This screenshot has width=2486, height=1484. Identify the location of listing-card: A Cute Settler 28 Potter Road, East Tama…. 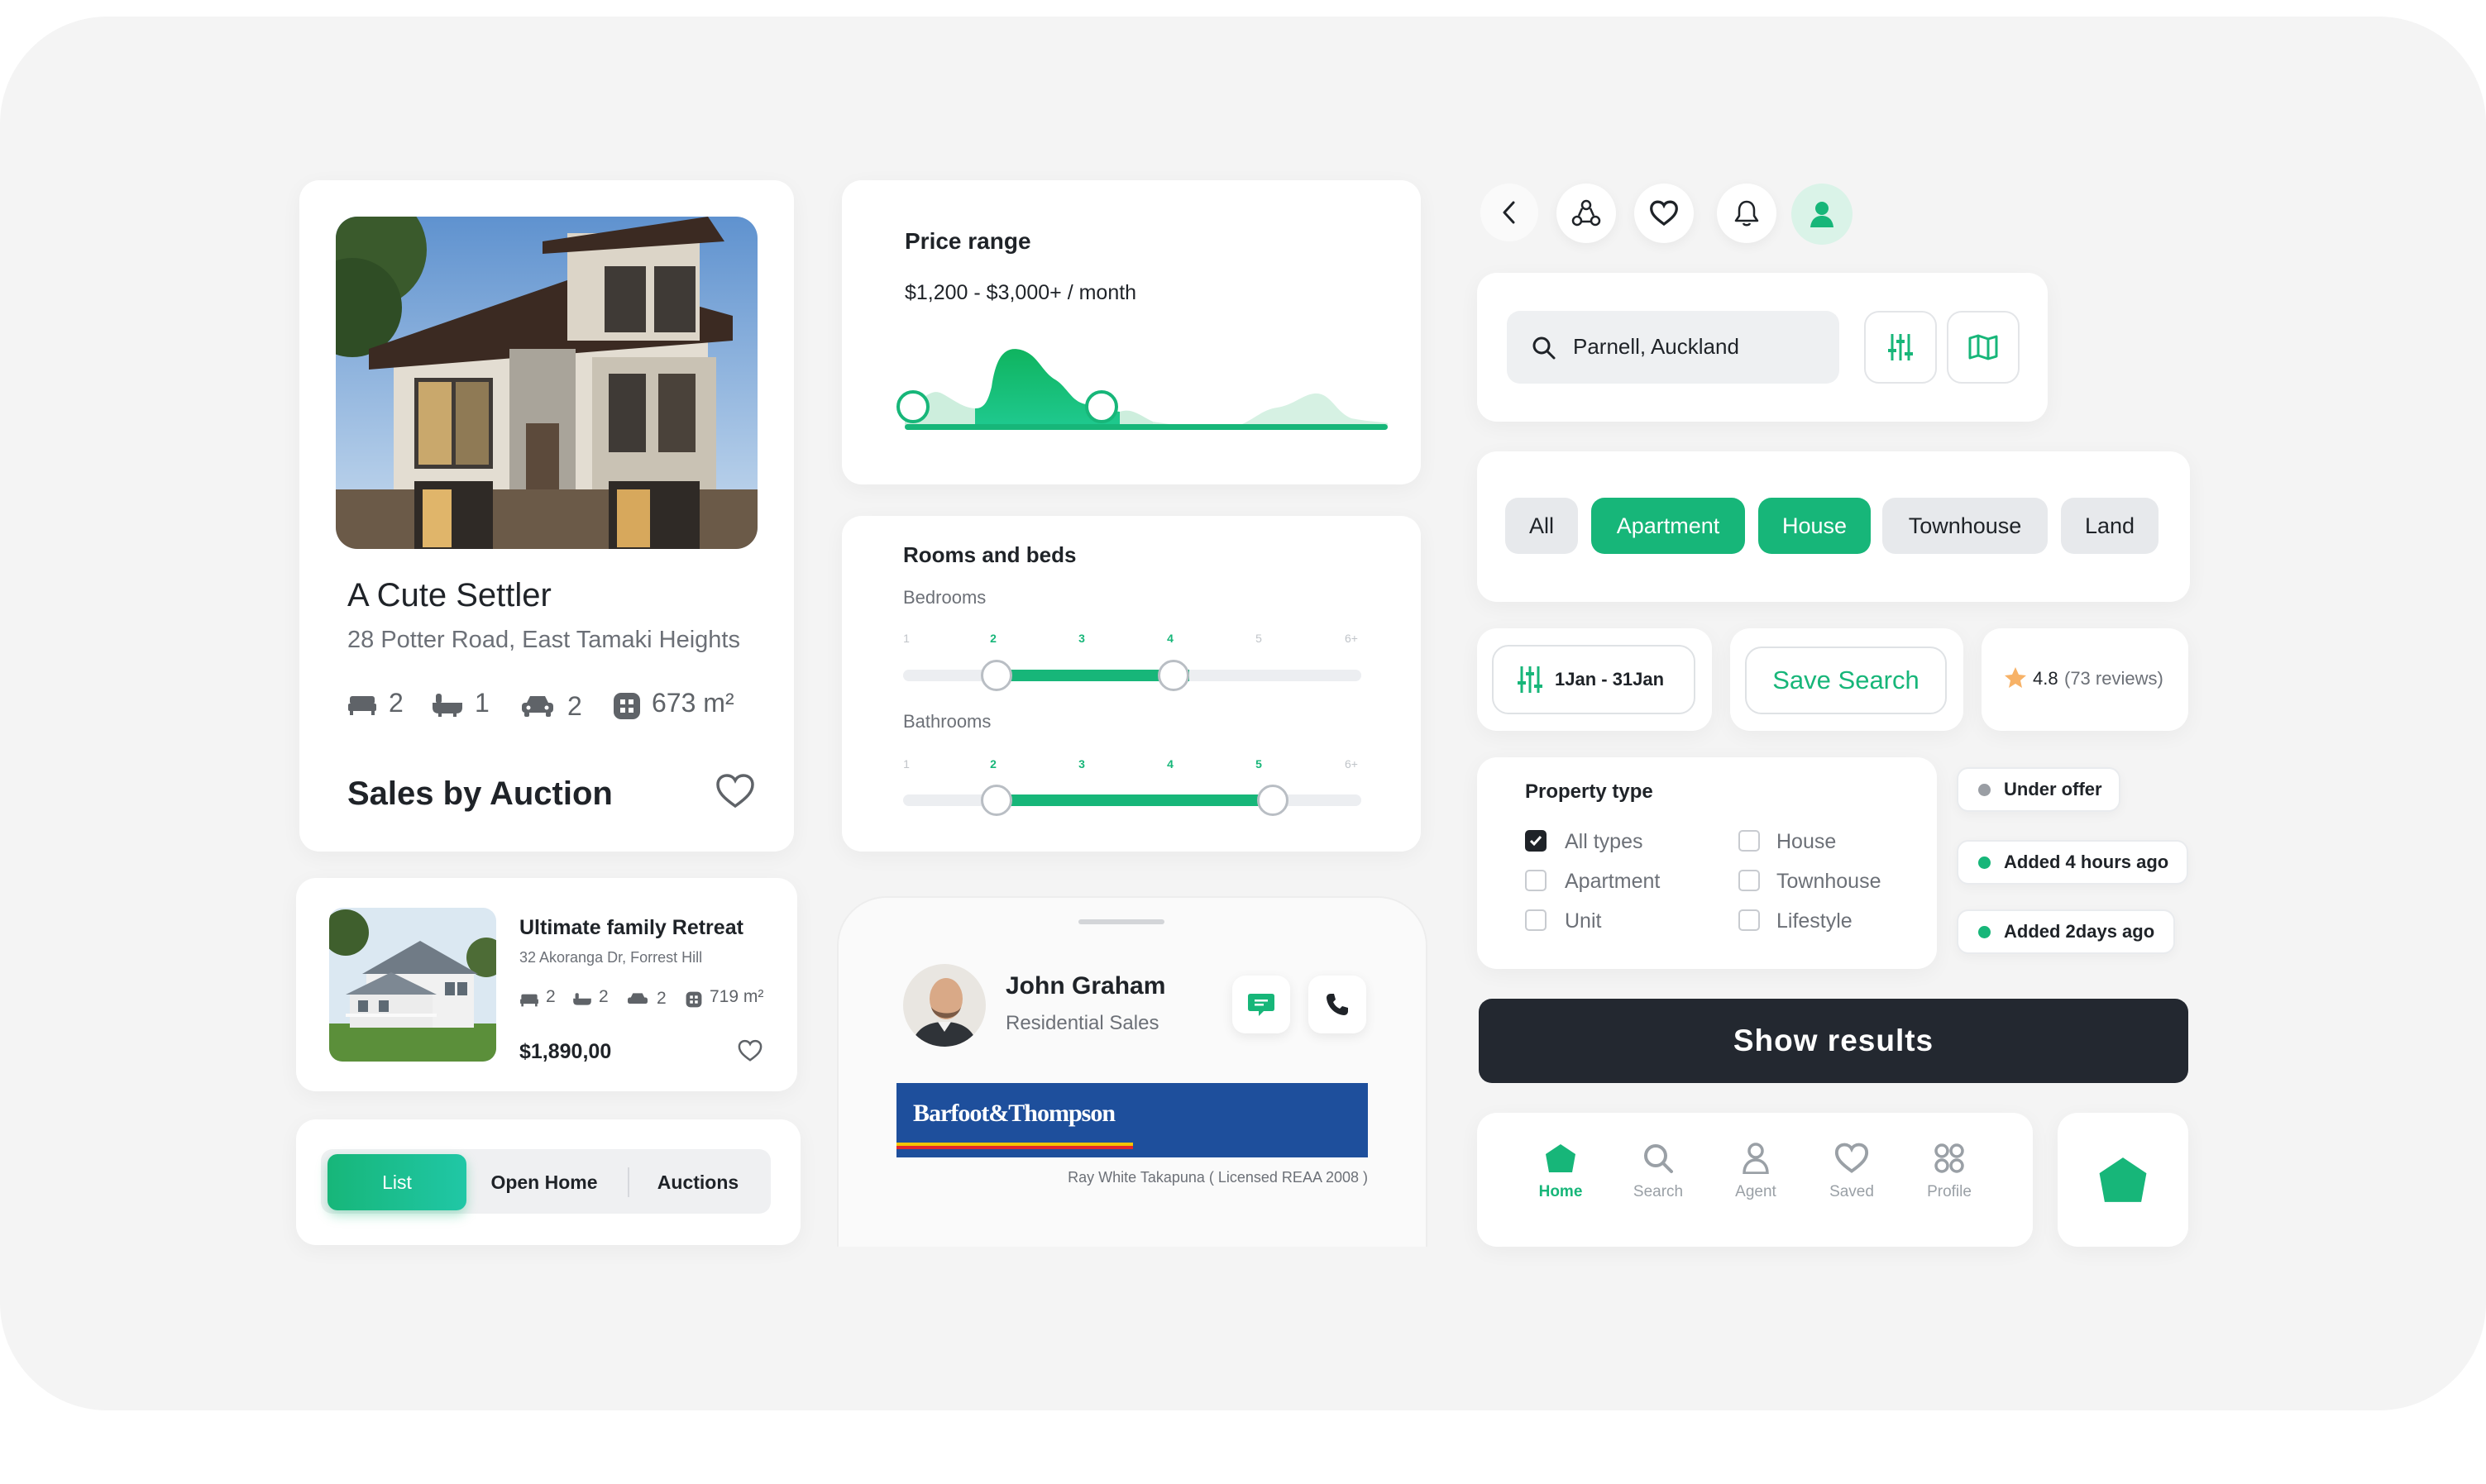
(546, 516).